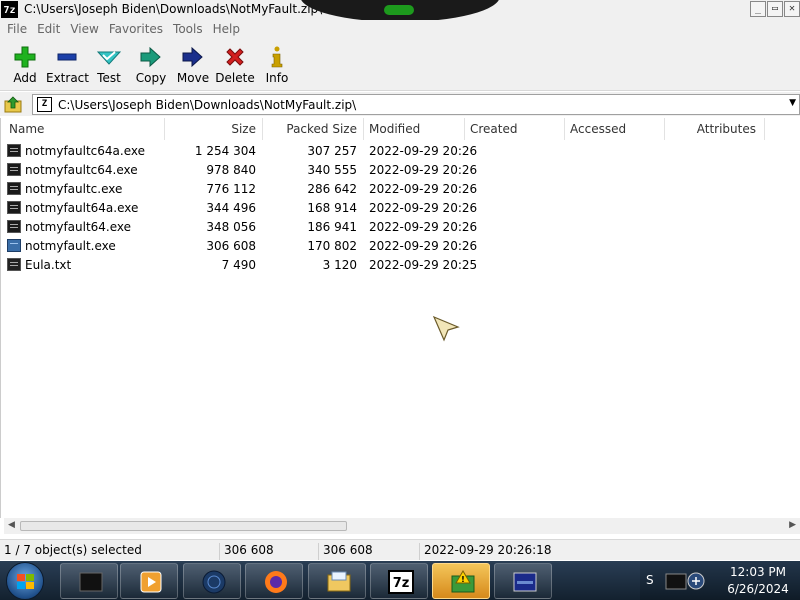 Image resolution: width=800 pixels, height=600 pixels. Describe the element at coordinates (48, 265) in the screenshot. I see `file-name: Eula.txt` at that location.